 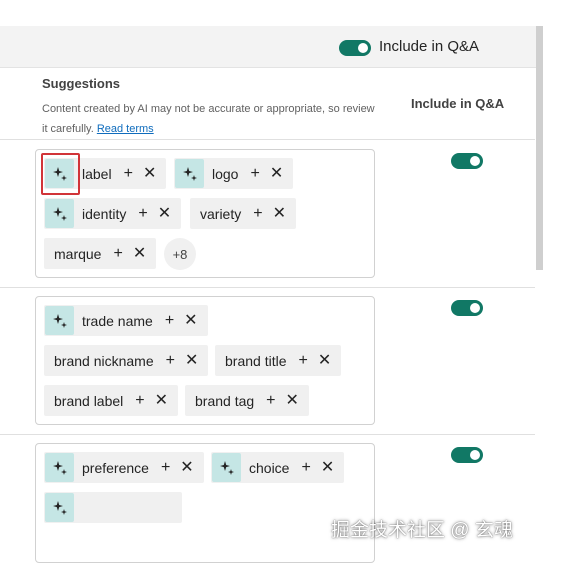 What do you see at coordinates (539, 148) in the screenshot?
I see `scrollbar-thumb` at bounding box center [539, 148].